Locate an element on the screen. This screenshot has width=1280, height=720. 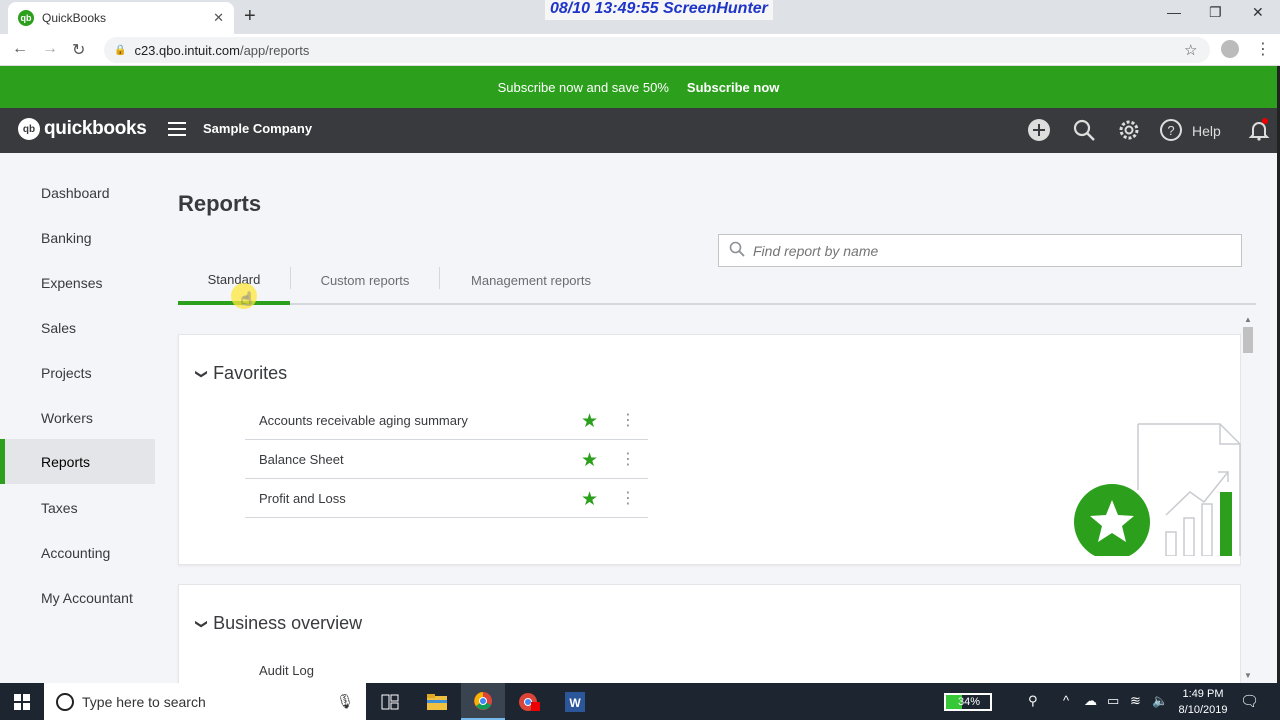
quickbooks-logo: qb quickbooks is located at coordinates (82, 129).